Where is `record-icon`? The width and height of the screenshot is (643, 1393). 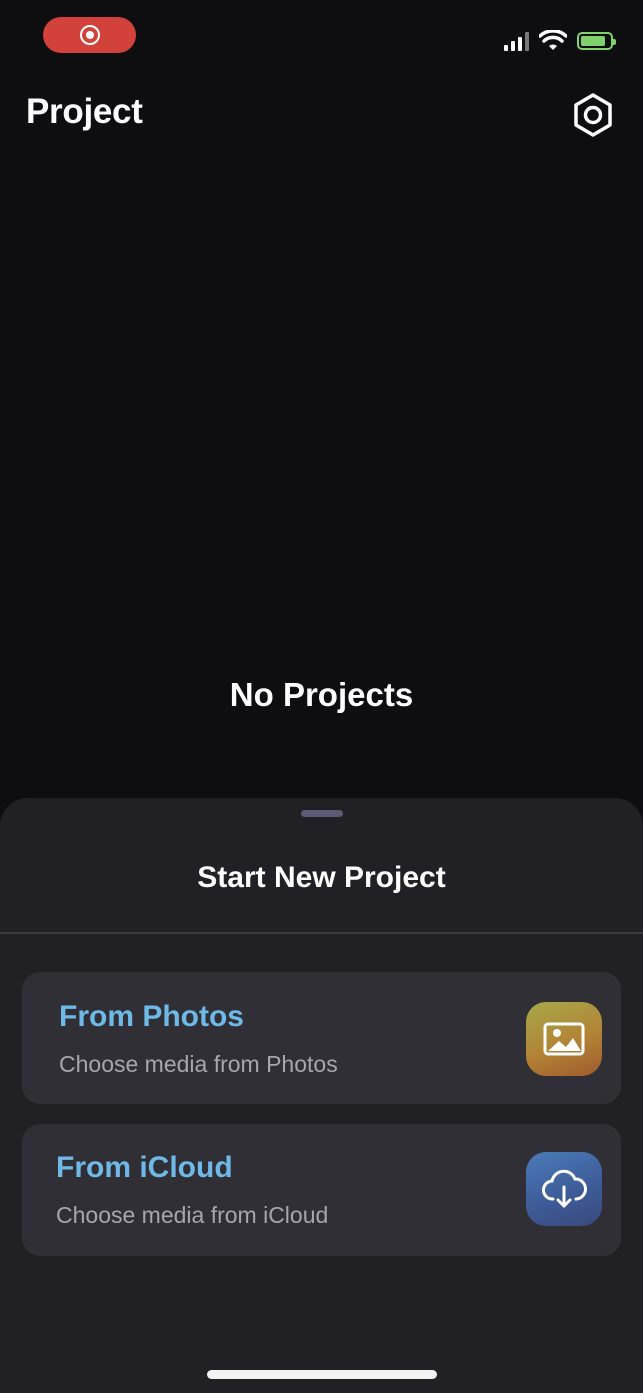 record-icon is located at coordinates (89, 35).